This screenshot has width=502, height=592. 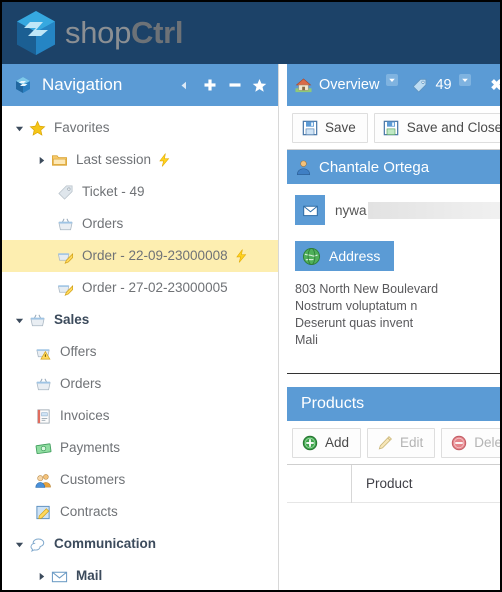 I want to click on tree-item-payments: Payments, so click(x=140, y=448).